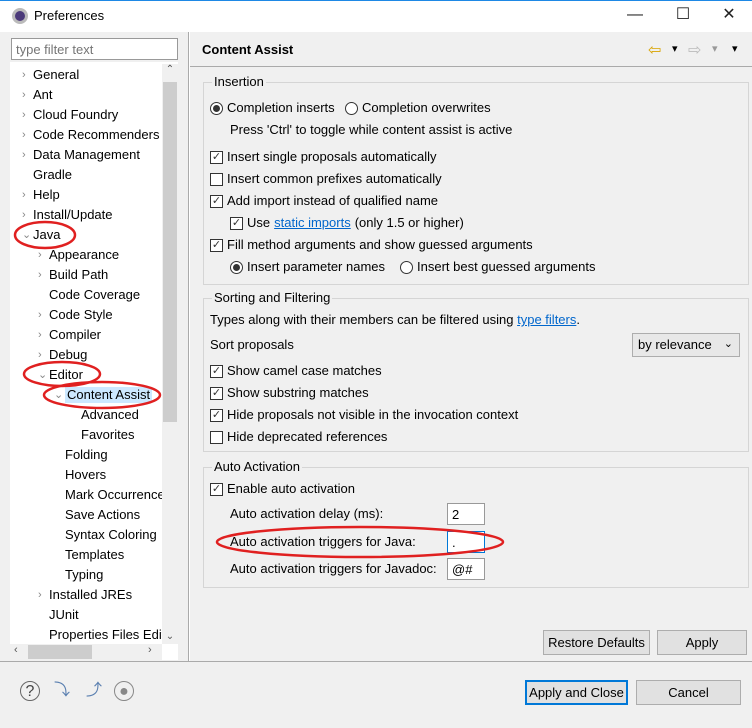 This screenshot has height=728, width=752. What do you see at coordinates (360, 542) in the screenshot?
I see `annotation-java-triggers` at bounding box center [360, 542].